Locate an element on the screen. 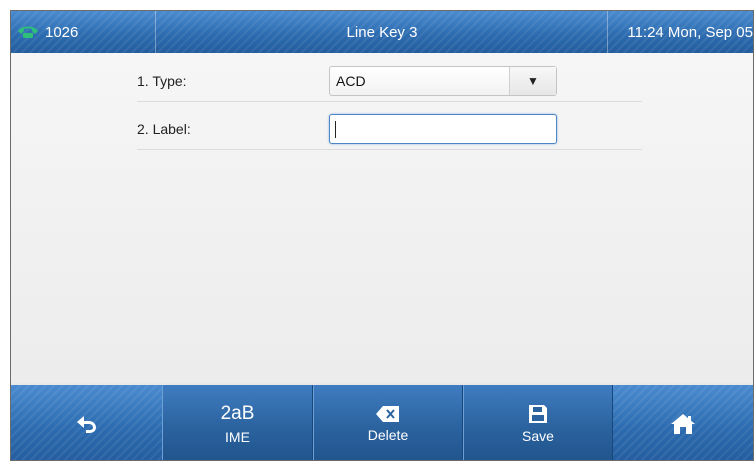 The image size is (754, 461). type-row: 1. Type: ACD ▼ is located at coordinates (389, 81).